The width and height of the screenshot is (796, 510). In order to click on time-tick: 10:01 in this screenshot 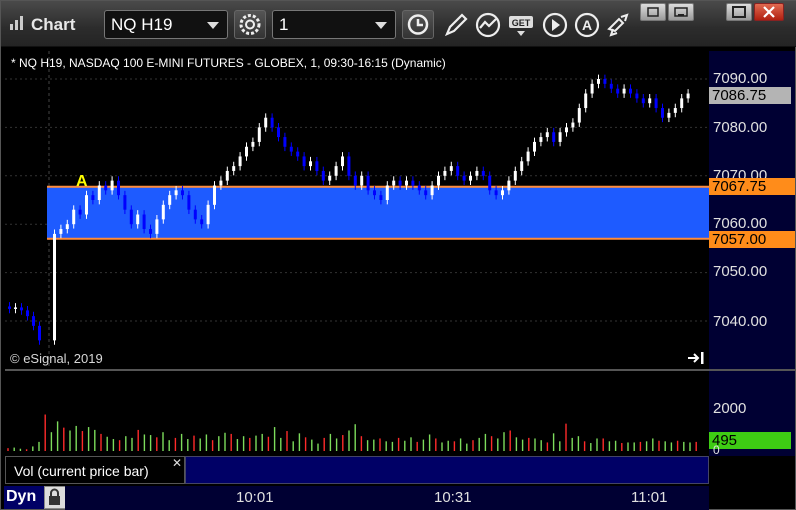, I will do `click(255, 497)`.